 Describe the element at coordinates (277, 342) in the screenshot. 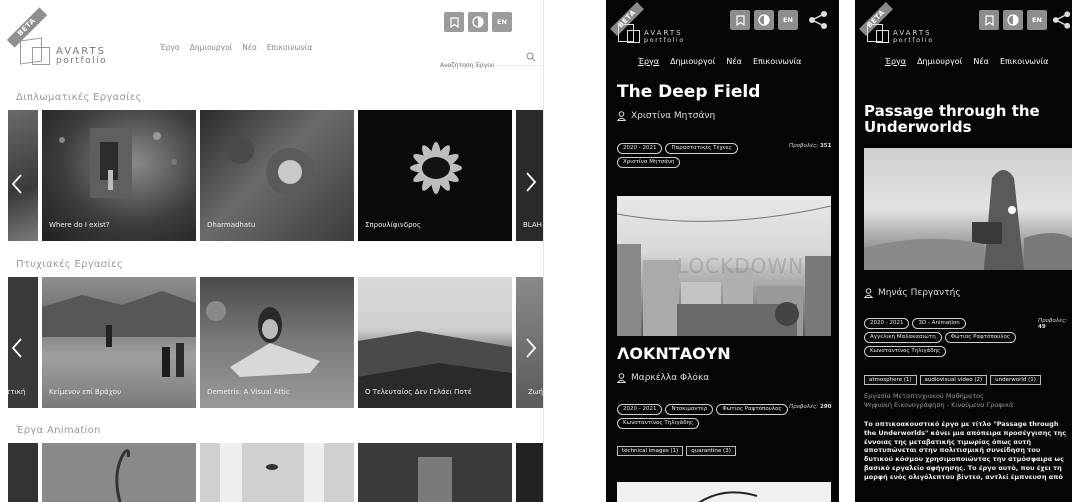

I see `work-card: Demetris: A Visual Attic` at that location.